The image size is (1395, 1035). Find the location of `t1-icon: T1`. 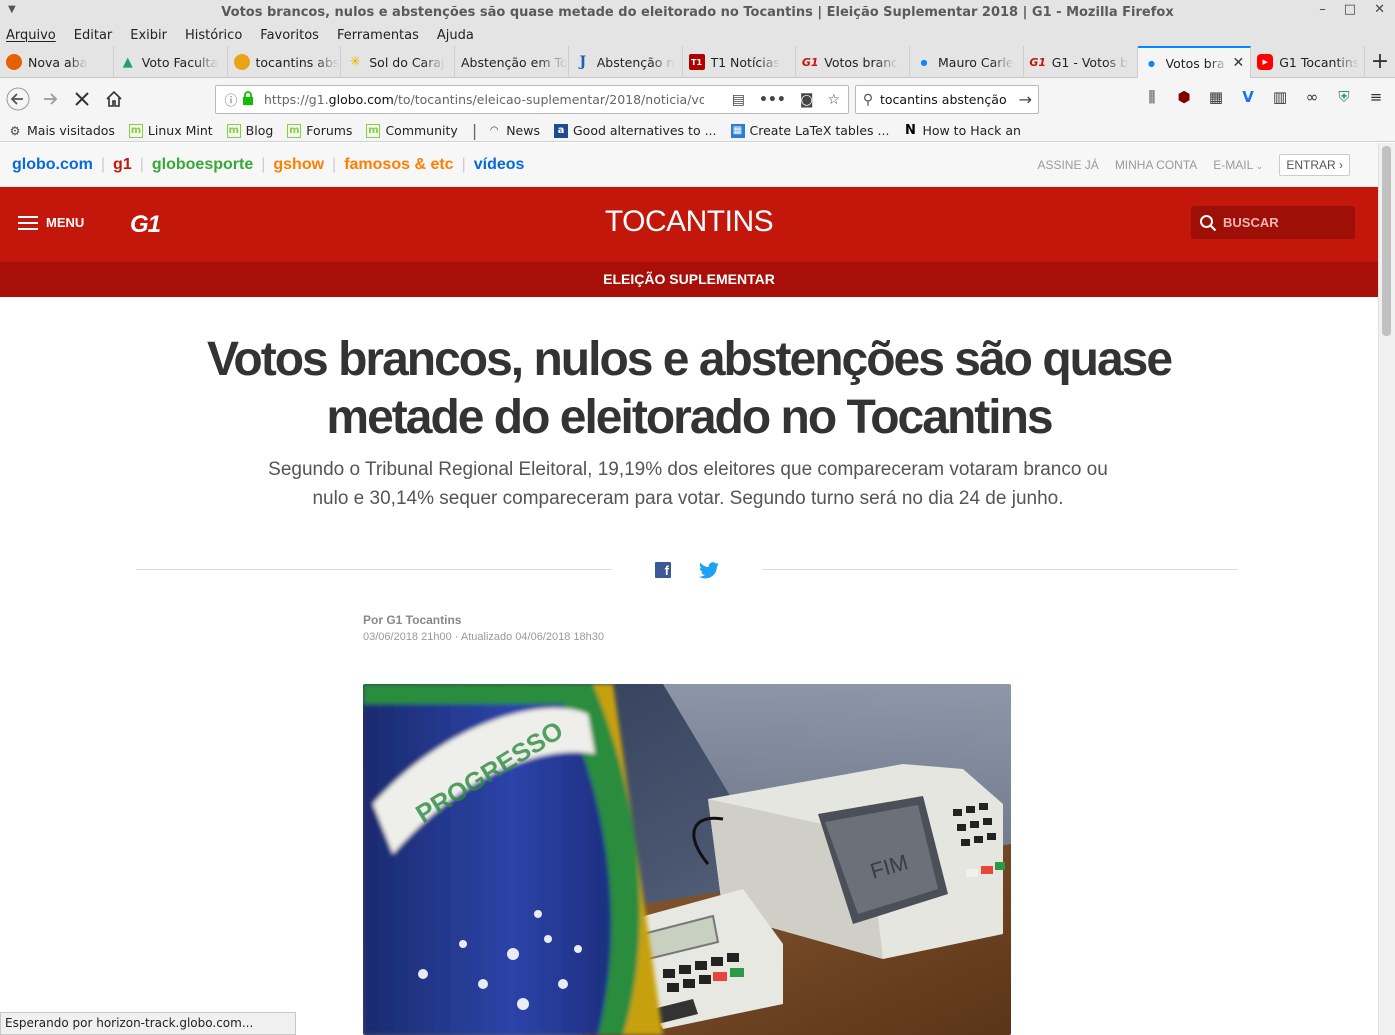

t1-icon: T1 is located at coordinates (696, 62).